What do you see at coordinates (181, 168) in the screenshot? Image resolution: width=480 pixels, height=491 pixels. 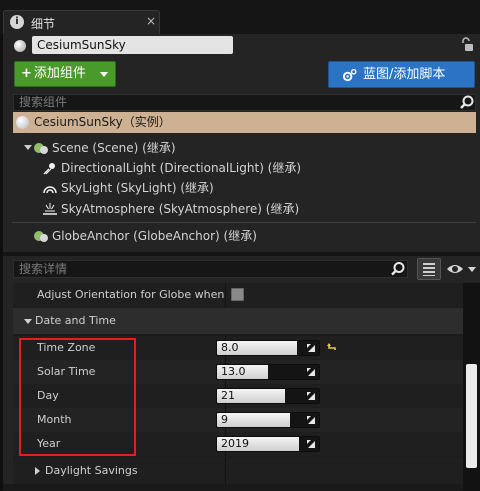 I see `component-label: DirectionalLight (DirectionalLight) (继承)` at bounding box center [181, 168].